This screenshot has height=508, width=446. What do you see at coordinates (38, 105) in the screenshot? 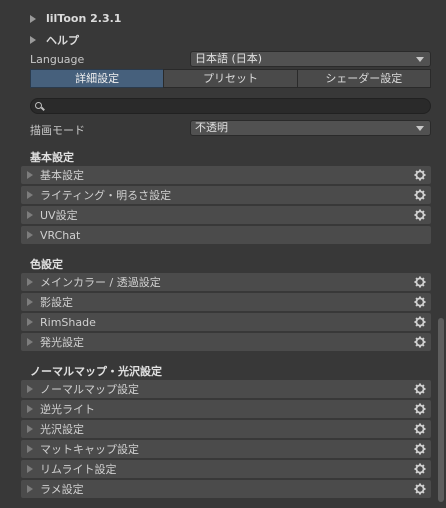
I see `search-icon` at bounding box center [38, 105].